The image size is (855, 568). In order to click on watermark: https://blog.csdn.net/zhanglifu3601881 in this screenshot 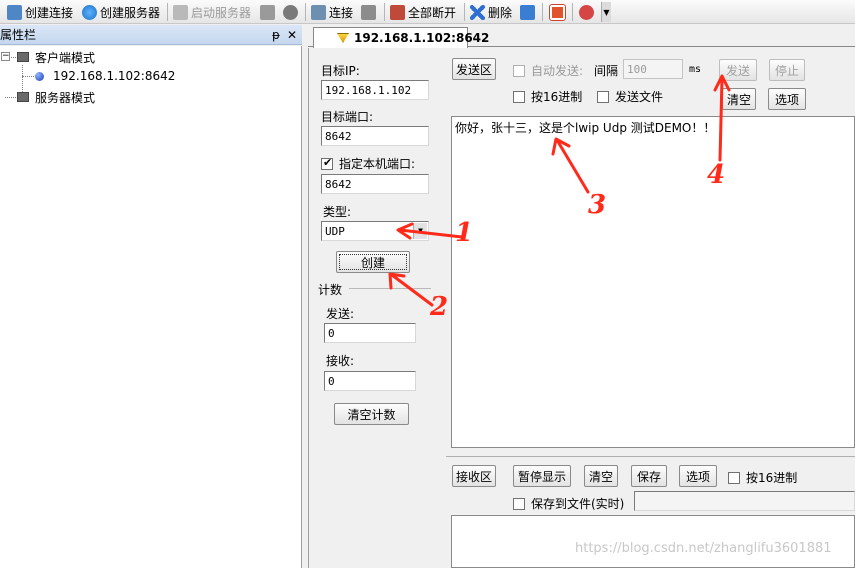, I will do `click(703, 548)`.